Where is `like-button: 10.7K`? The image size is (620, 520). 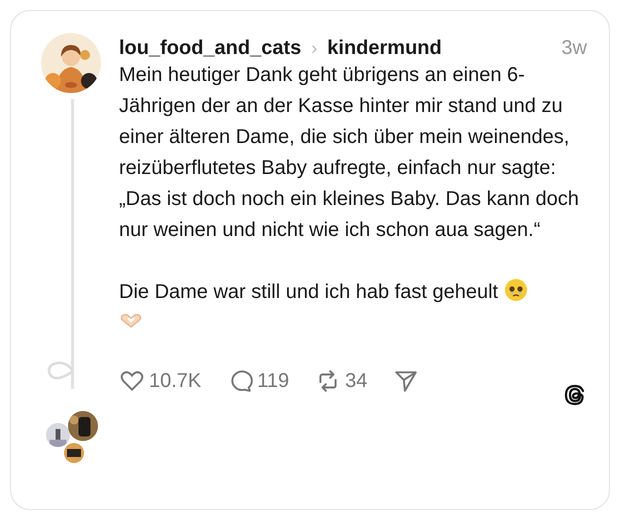
like-button: 10.7K is located at coordinates (160, 381).